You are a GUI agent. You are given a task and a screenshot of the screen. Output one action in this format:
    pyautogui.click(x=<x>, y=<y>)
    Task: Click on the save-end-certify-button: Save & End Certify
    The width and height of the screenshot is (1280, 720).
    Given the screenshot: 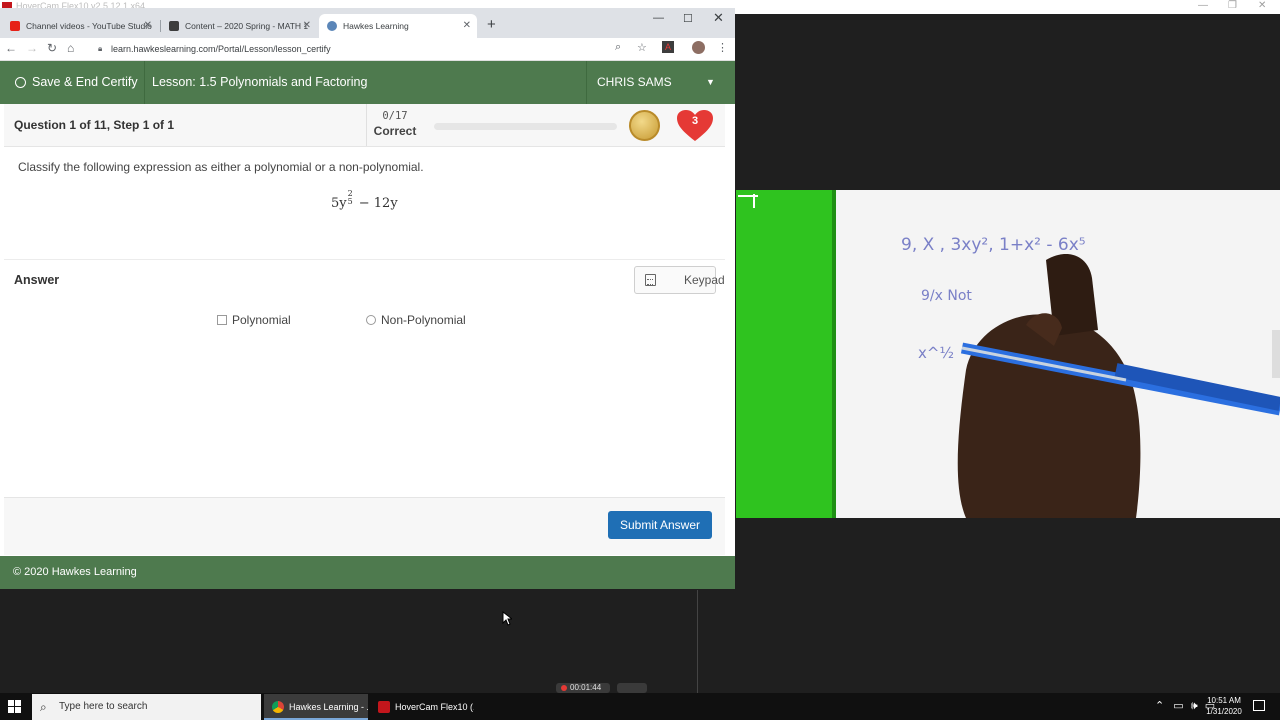 What is the action you would take?
    pyautogui.click(x=75, y=82)
    